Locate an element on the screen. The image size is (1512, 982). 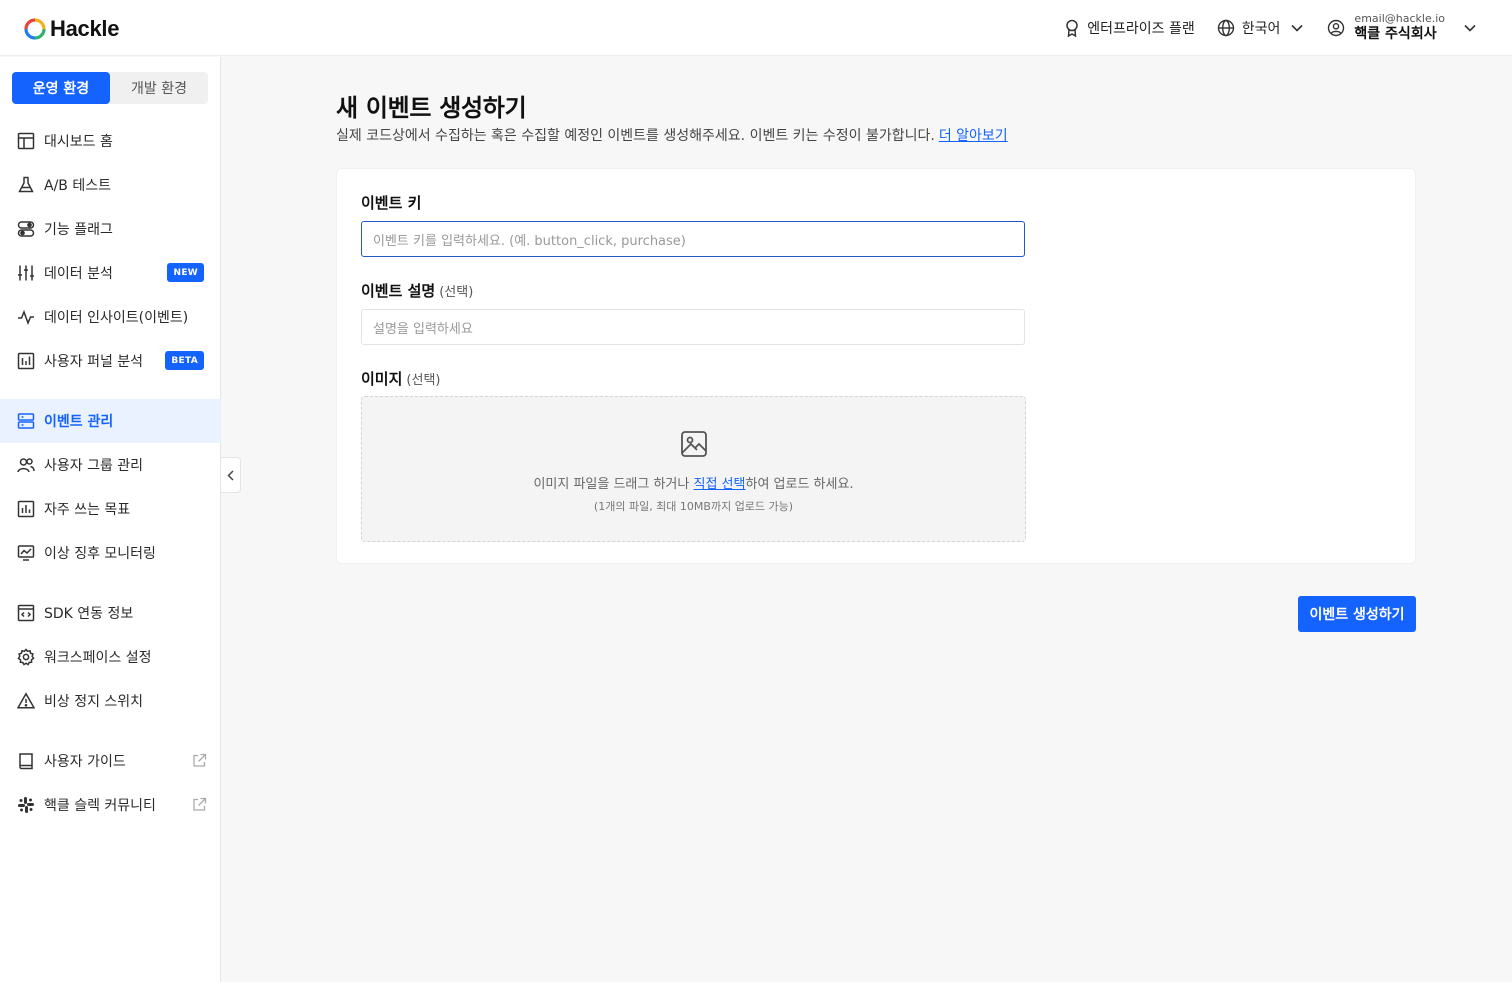
sidebar-item-funnel: 사용자 퍼널 분석 BETA is located at coordinates (110, 361).